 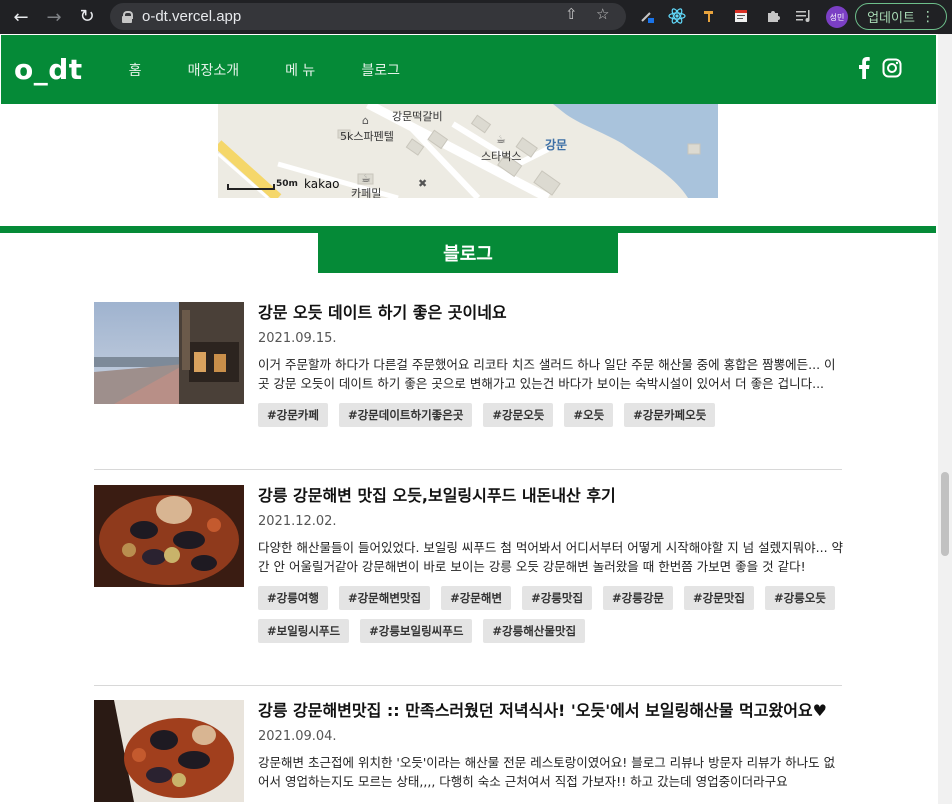 What do you see at coordinates (422, 183) in the screenshot?
I see `restaurant-poi-icon: ✖` at bounding box center [422, 183].